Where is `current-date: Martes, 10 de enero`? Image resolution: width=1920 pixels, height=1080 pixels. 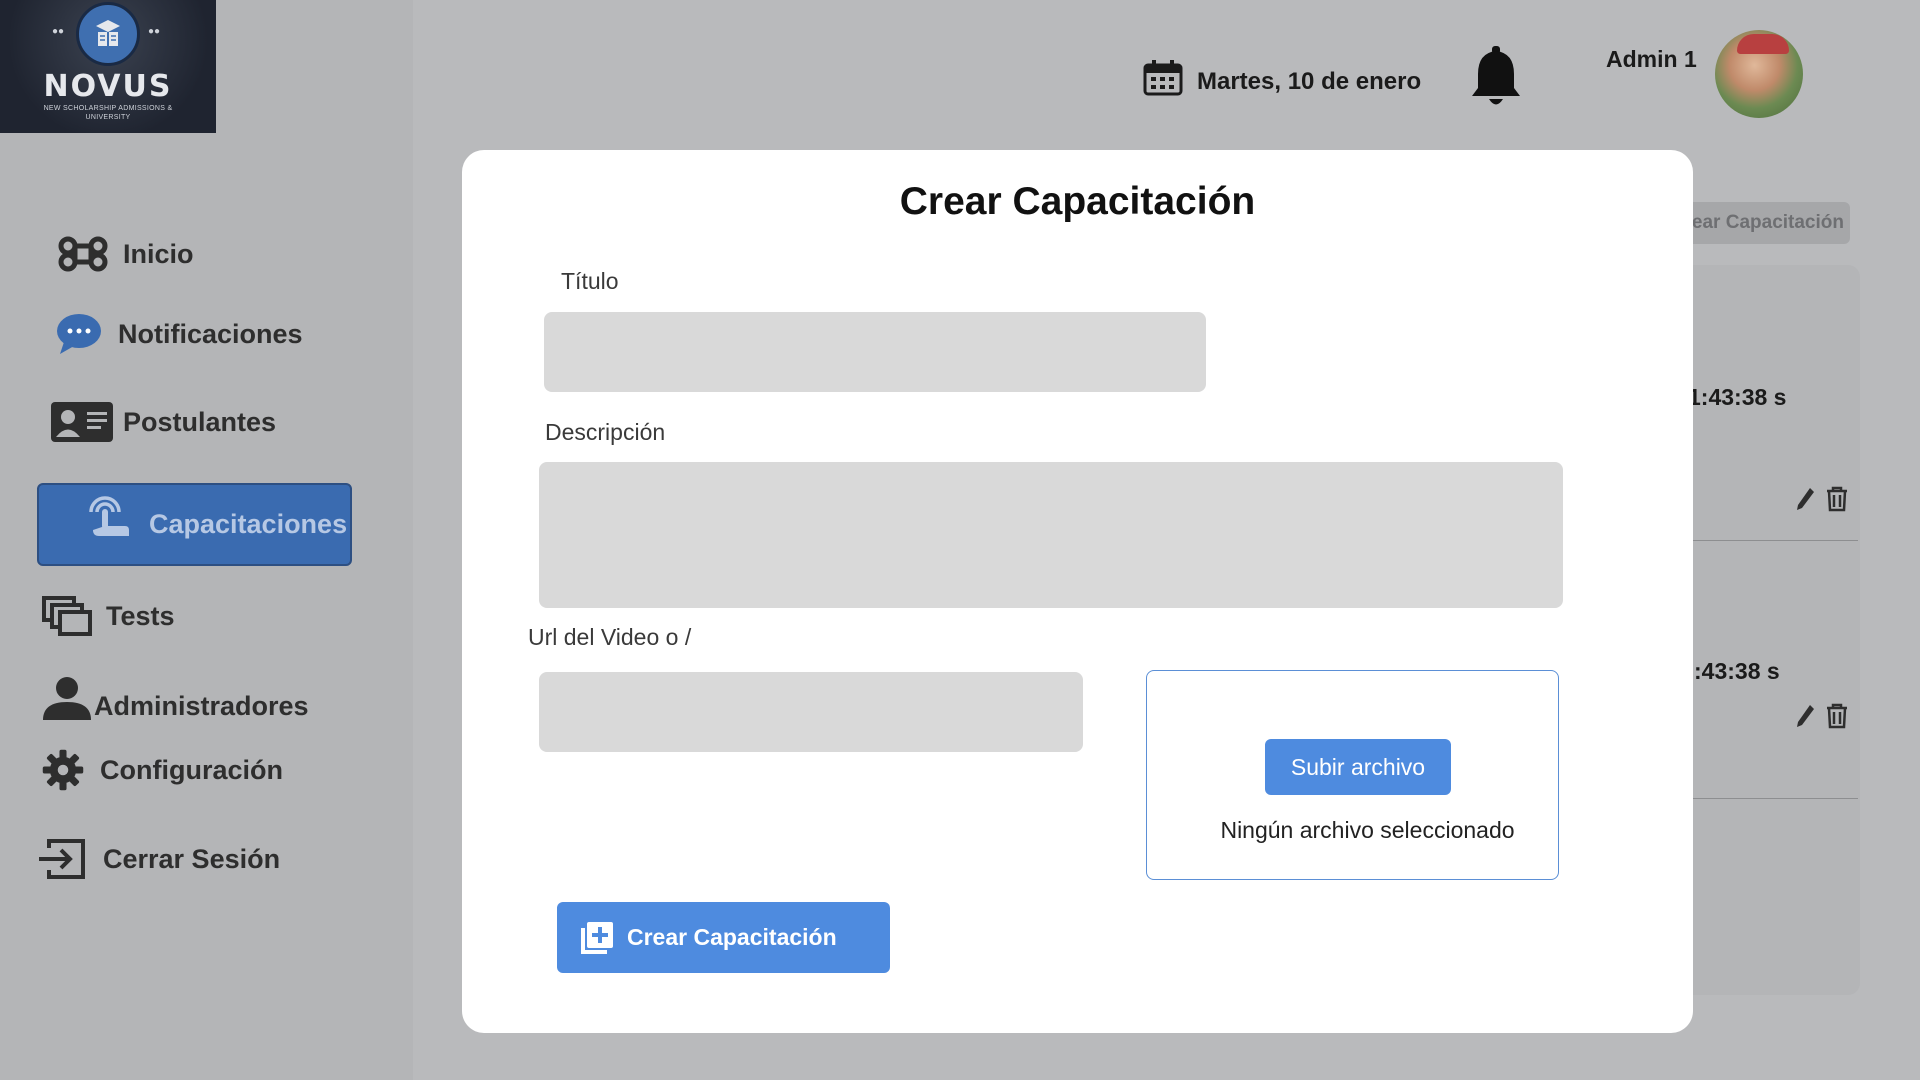 current-date: Martes, 10 de enero is located at coordinates (1282, 81).